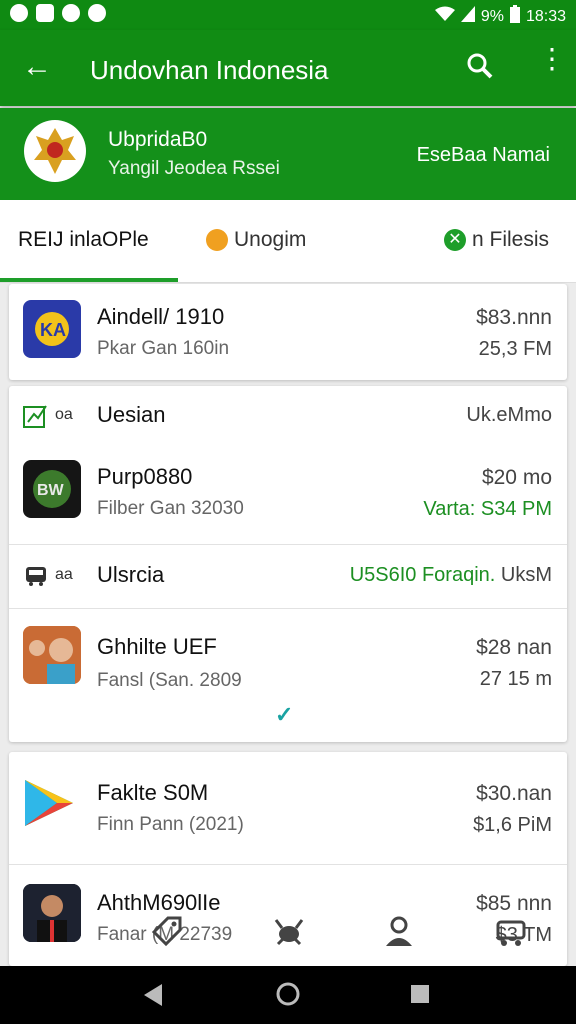 This screenshot has width=576, height=1024. I want to click on item-subtitle: Fansl (San. 2809, so click(169, 680).